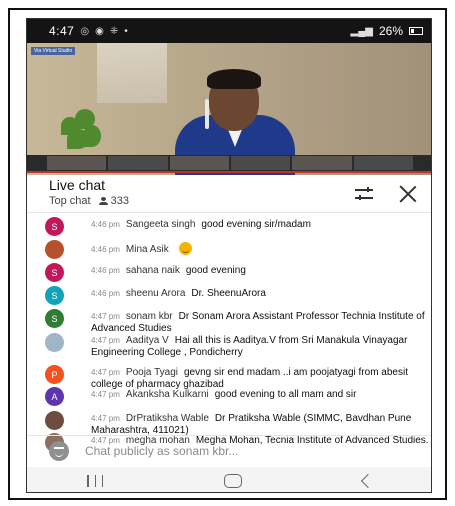  I want to click on status-left: 4:47 ◎ ◉ ⁜ •, so click(88, 31).